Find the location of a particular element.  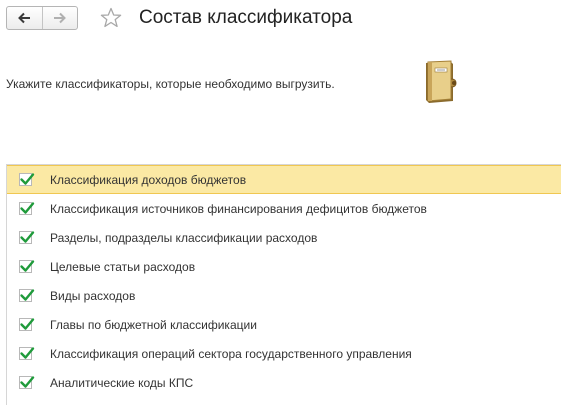

list-item: Виды расходов is located at coordinates (284, 295).